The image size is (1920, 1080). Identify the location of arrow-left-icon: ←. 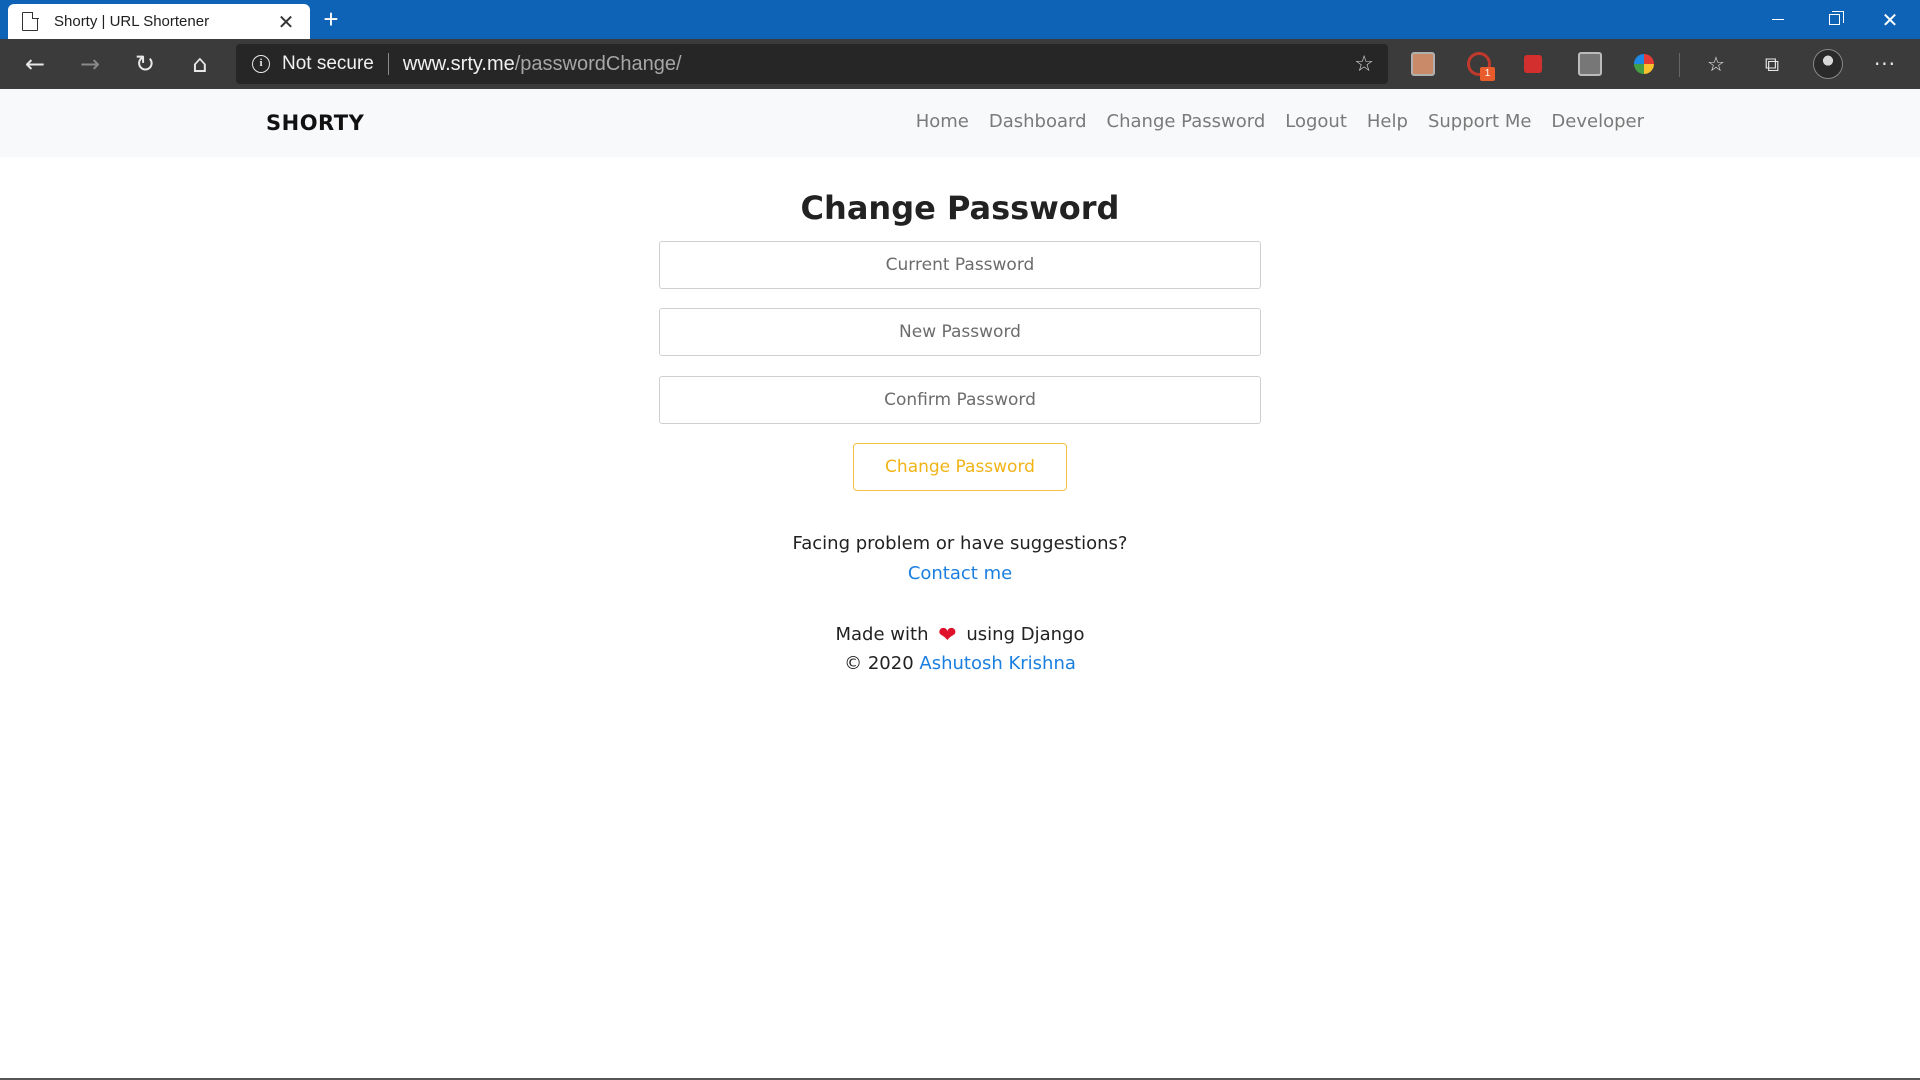
(35, 64).